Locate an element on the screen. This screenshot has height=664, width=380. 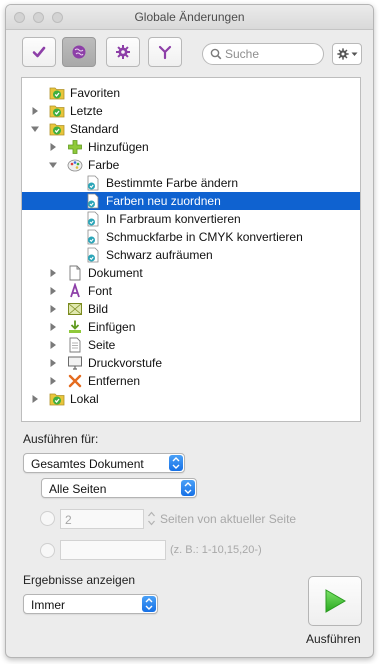
tree-item-label: Entfernen is located at coordinates (114, 381).